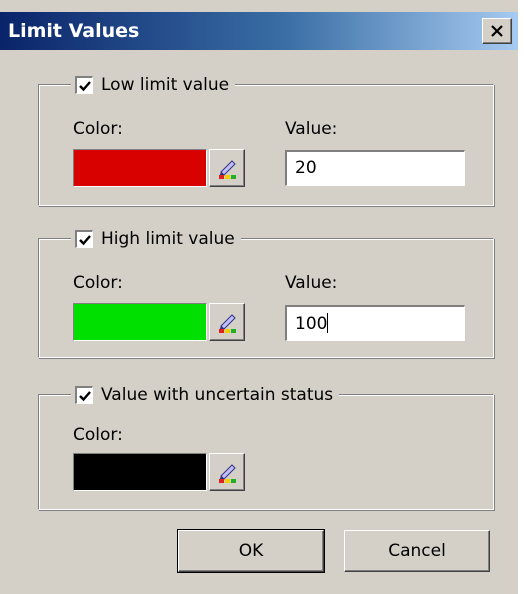 The height and width of the screenshot is (594, 524). What do you see at coordinates (98, 129) in the screenshot?
I see `low-color-label: Color:` at bounding box center [98, 129].